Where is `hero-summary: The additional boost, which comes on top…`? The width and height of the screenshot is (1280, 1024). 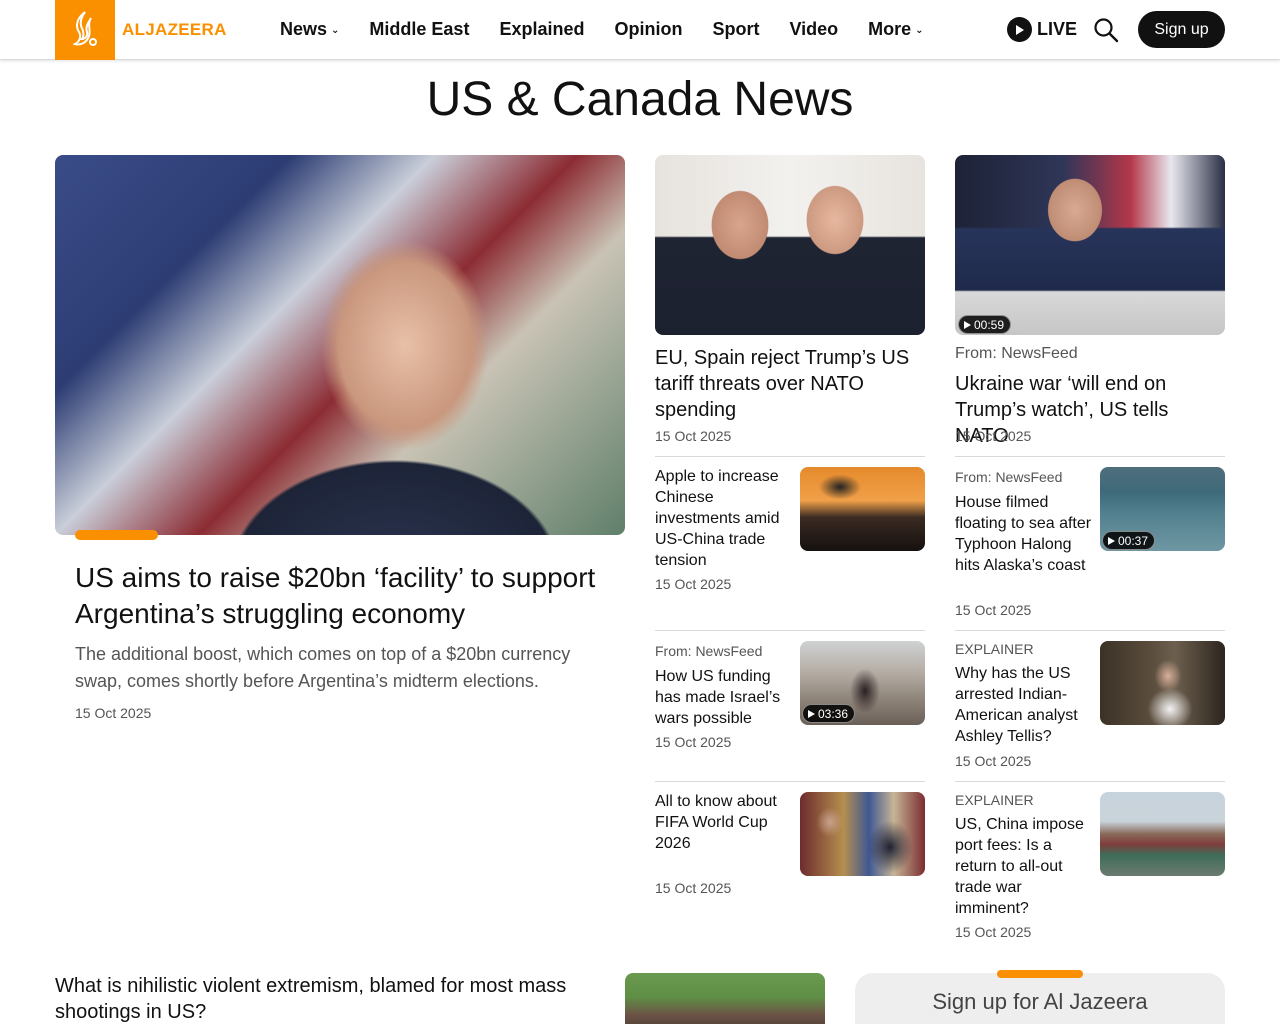
hero-summary: The additional boost, which comes on top… is located at coordinates (323, 667).